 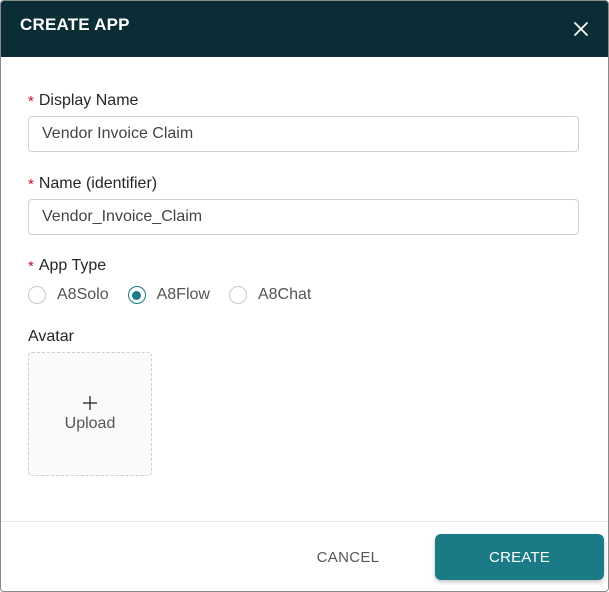 What do you see at coordinates (303, 217) in the screenshot?
I see `identifier-input` at bounding box center [303, 217].